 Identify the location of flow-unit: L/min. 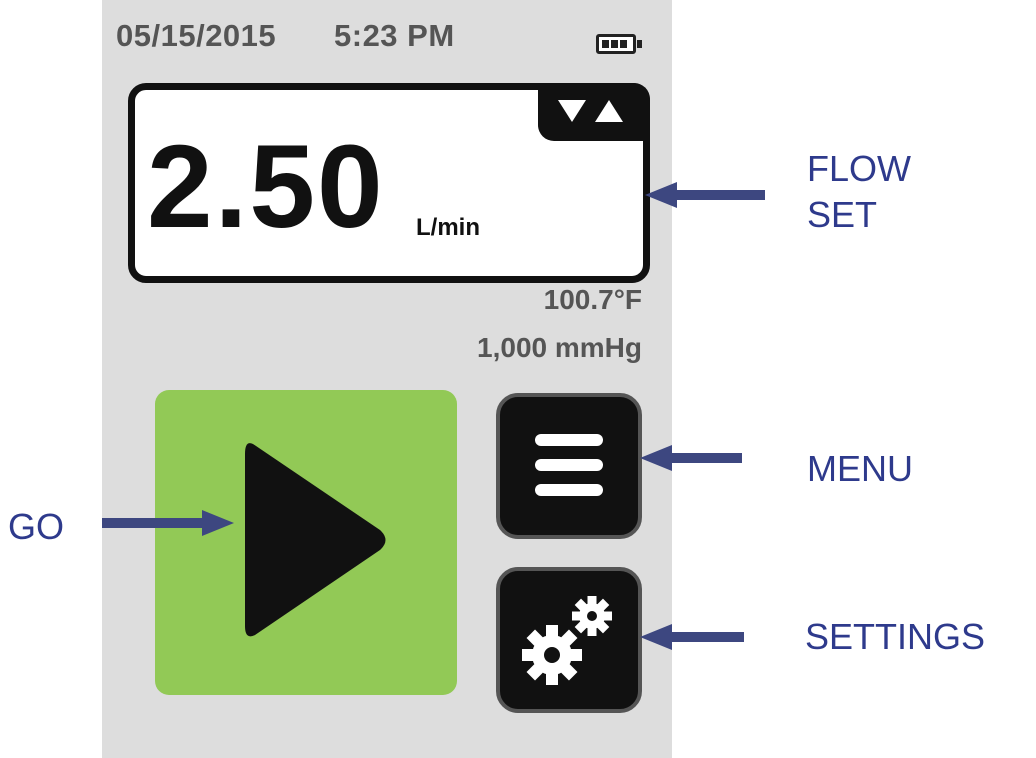
(448, 227).